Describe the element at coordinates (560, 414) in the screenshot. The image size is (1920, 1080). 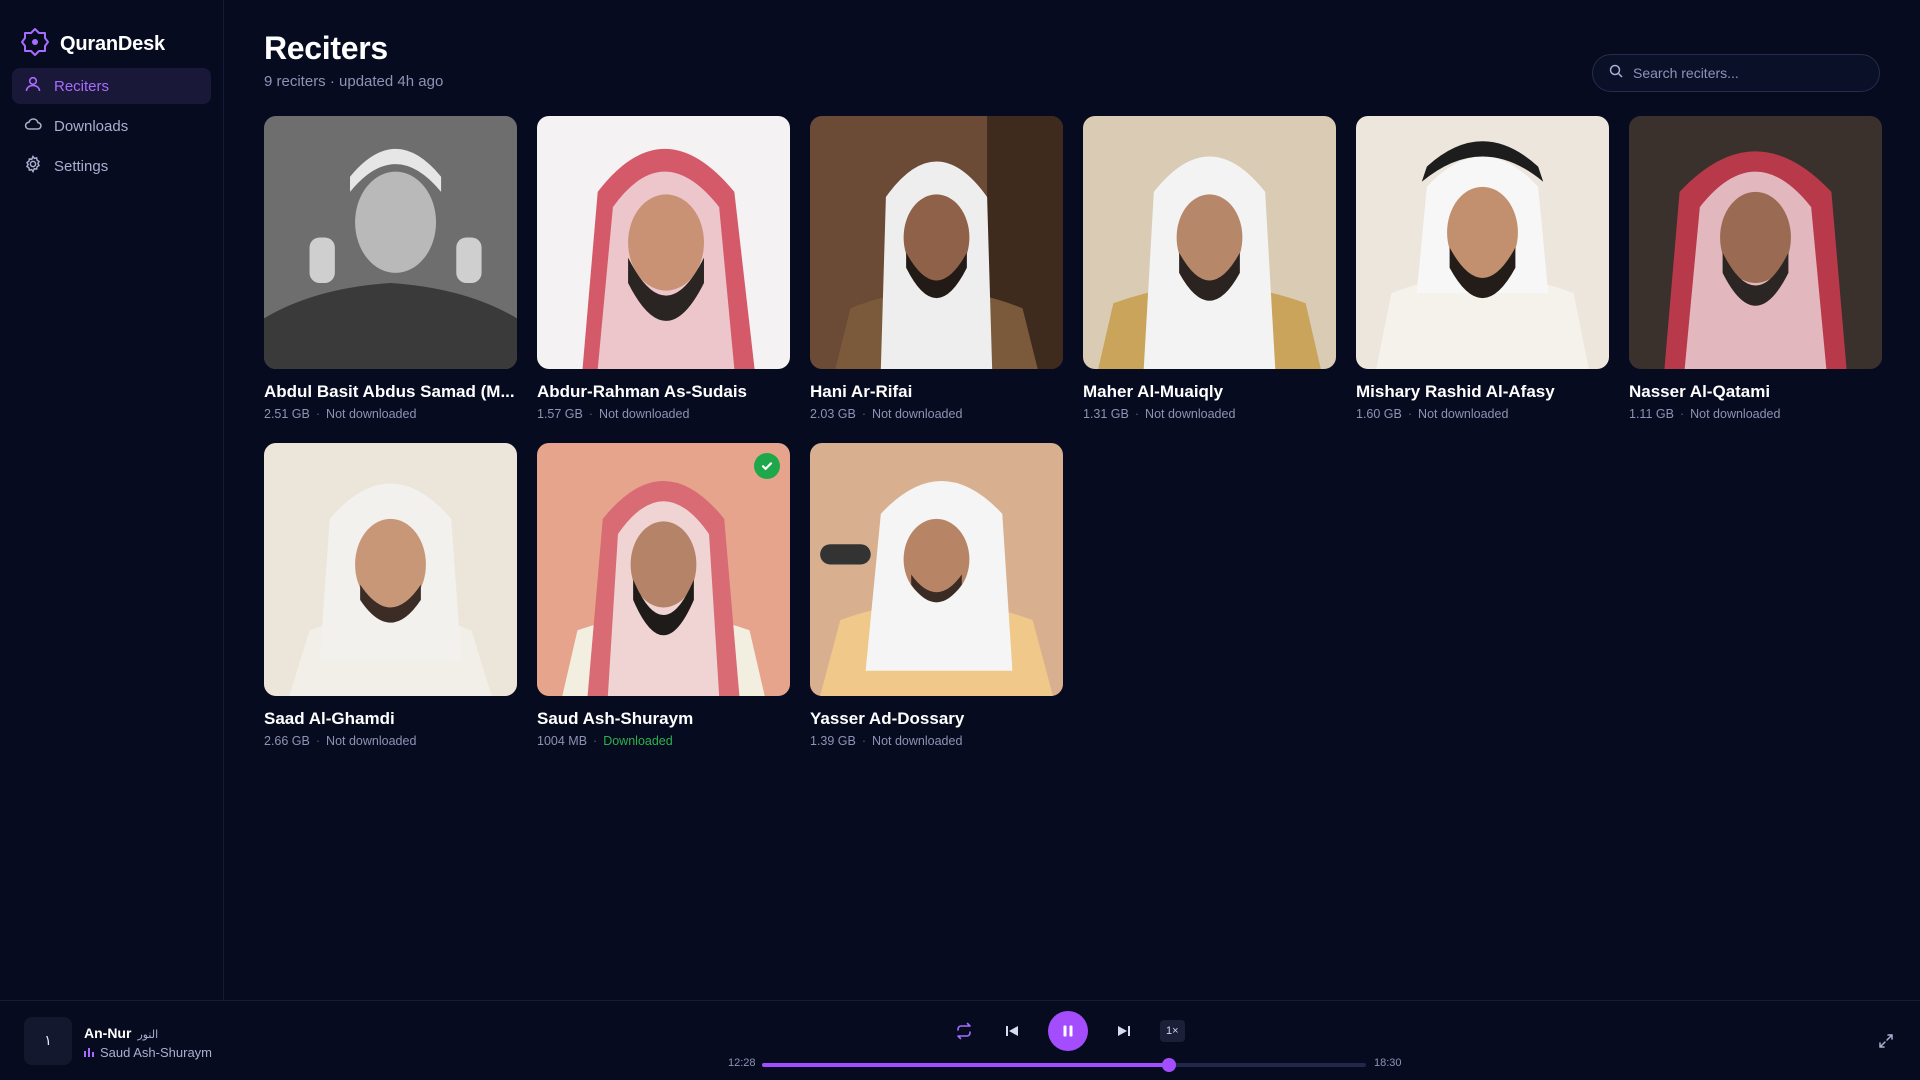
I see `reciter-size: 1.57 GB` at that location.